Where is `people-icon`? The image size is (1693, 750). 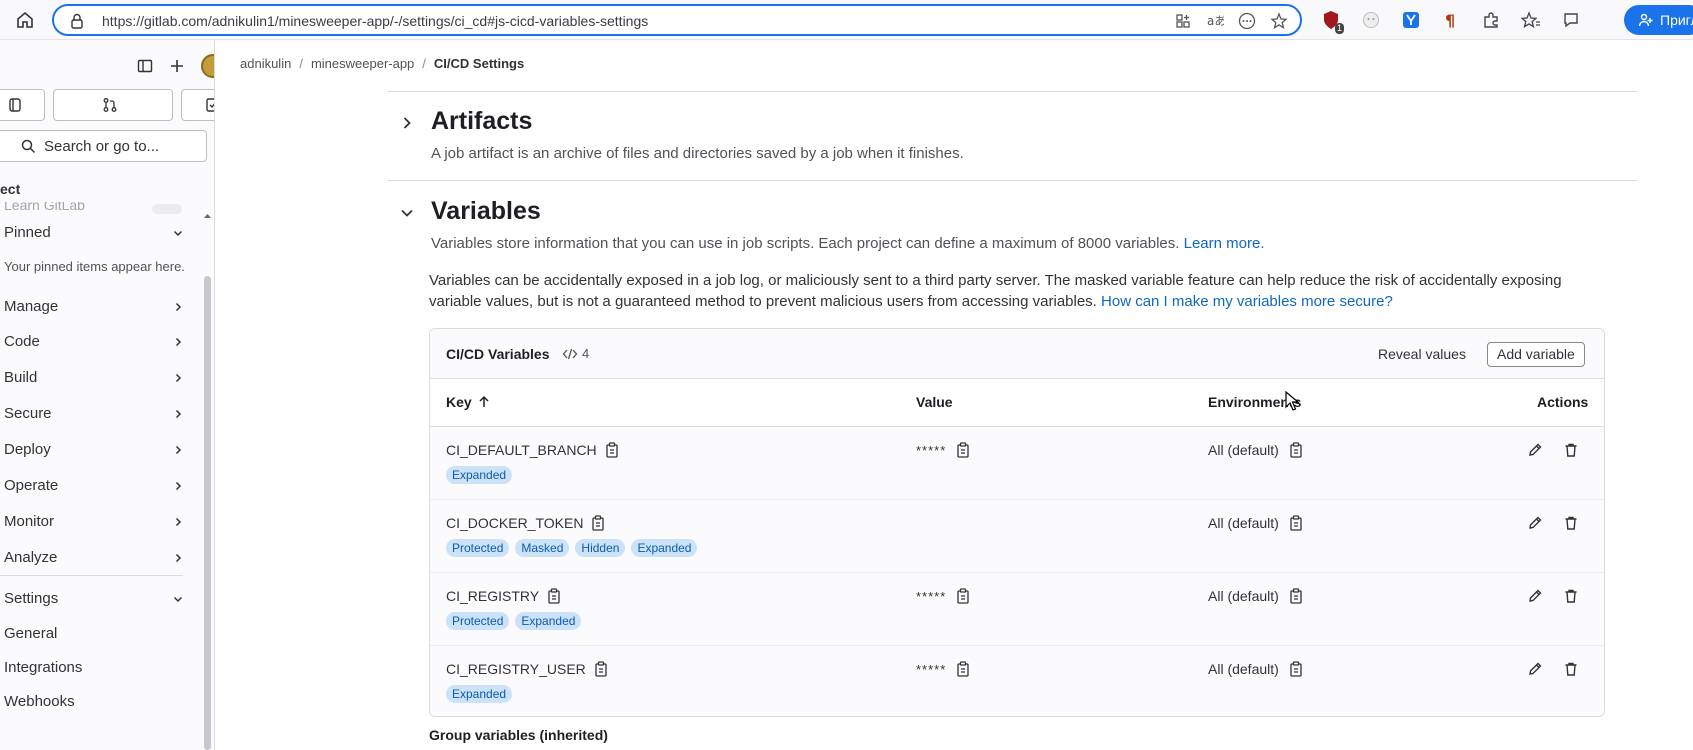 people-icon is located at coordinates (1646, 20).